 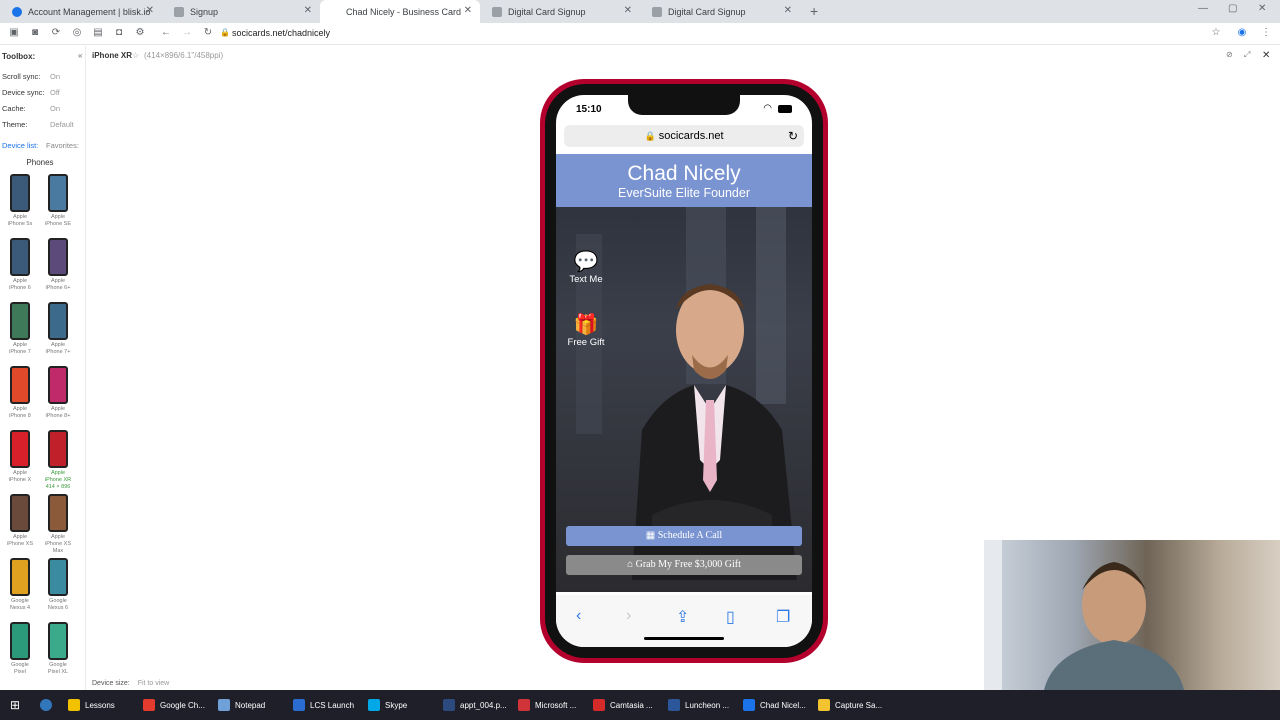 I want to click on safari-back-icon: ‹, so click(x=578, y=616).